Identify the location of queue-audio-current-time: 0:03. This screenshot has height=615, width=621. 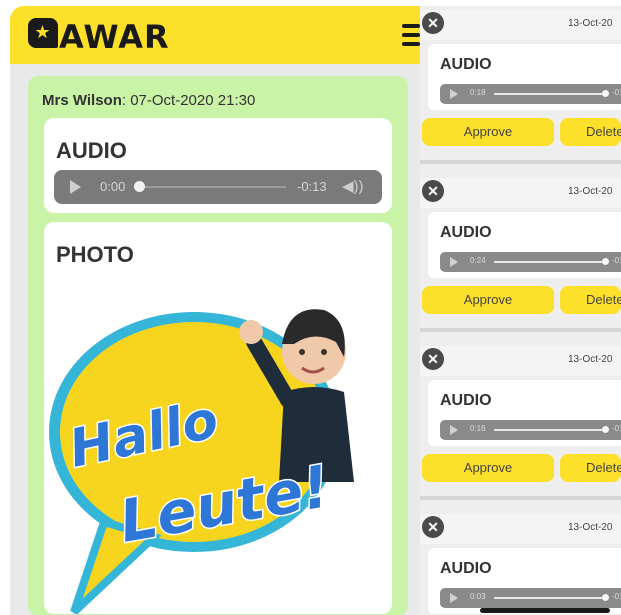
(478, 596).